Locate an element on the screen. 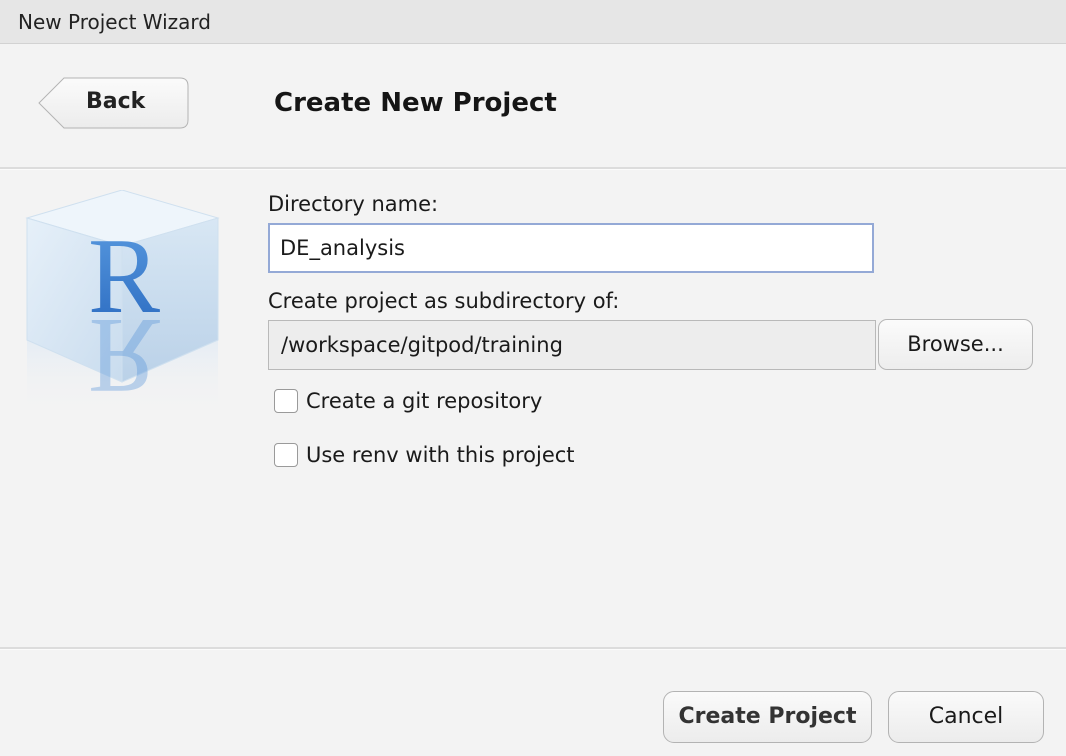  parent-directory-field is located at coordinates (572, 345).